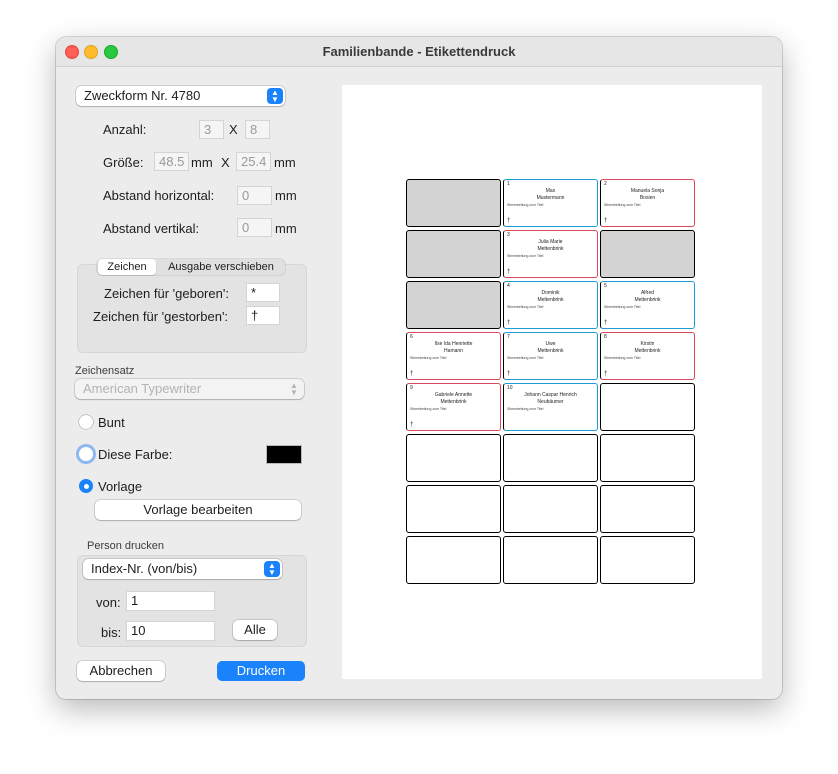 This screenshot has width=838, height=774. Describe the element at coordinates (151, 228) in the screenshot. I see `abstand-vertikal-label: Abstand vertikal:` at that location.